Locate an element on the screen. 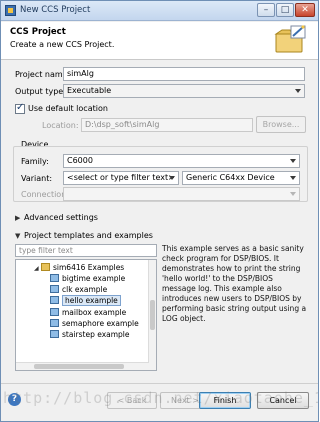  use-default-location-label: Use default location is located at coordinates (68, 108).